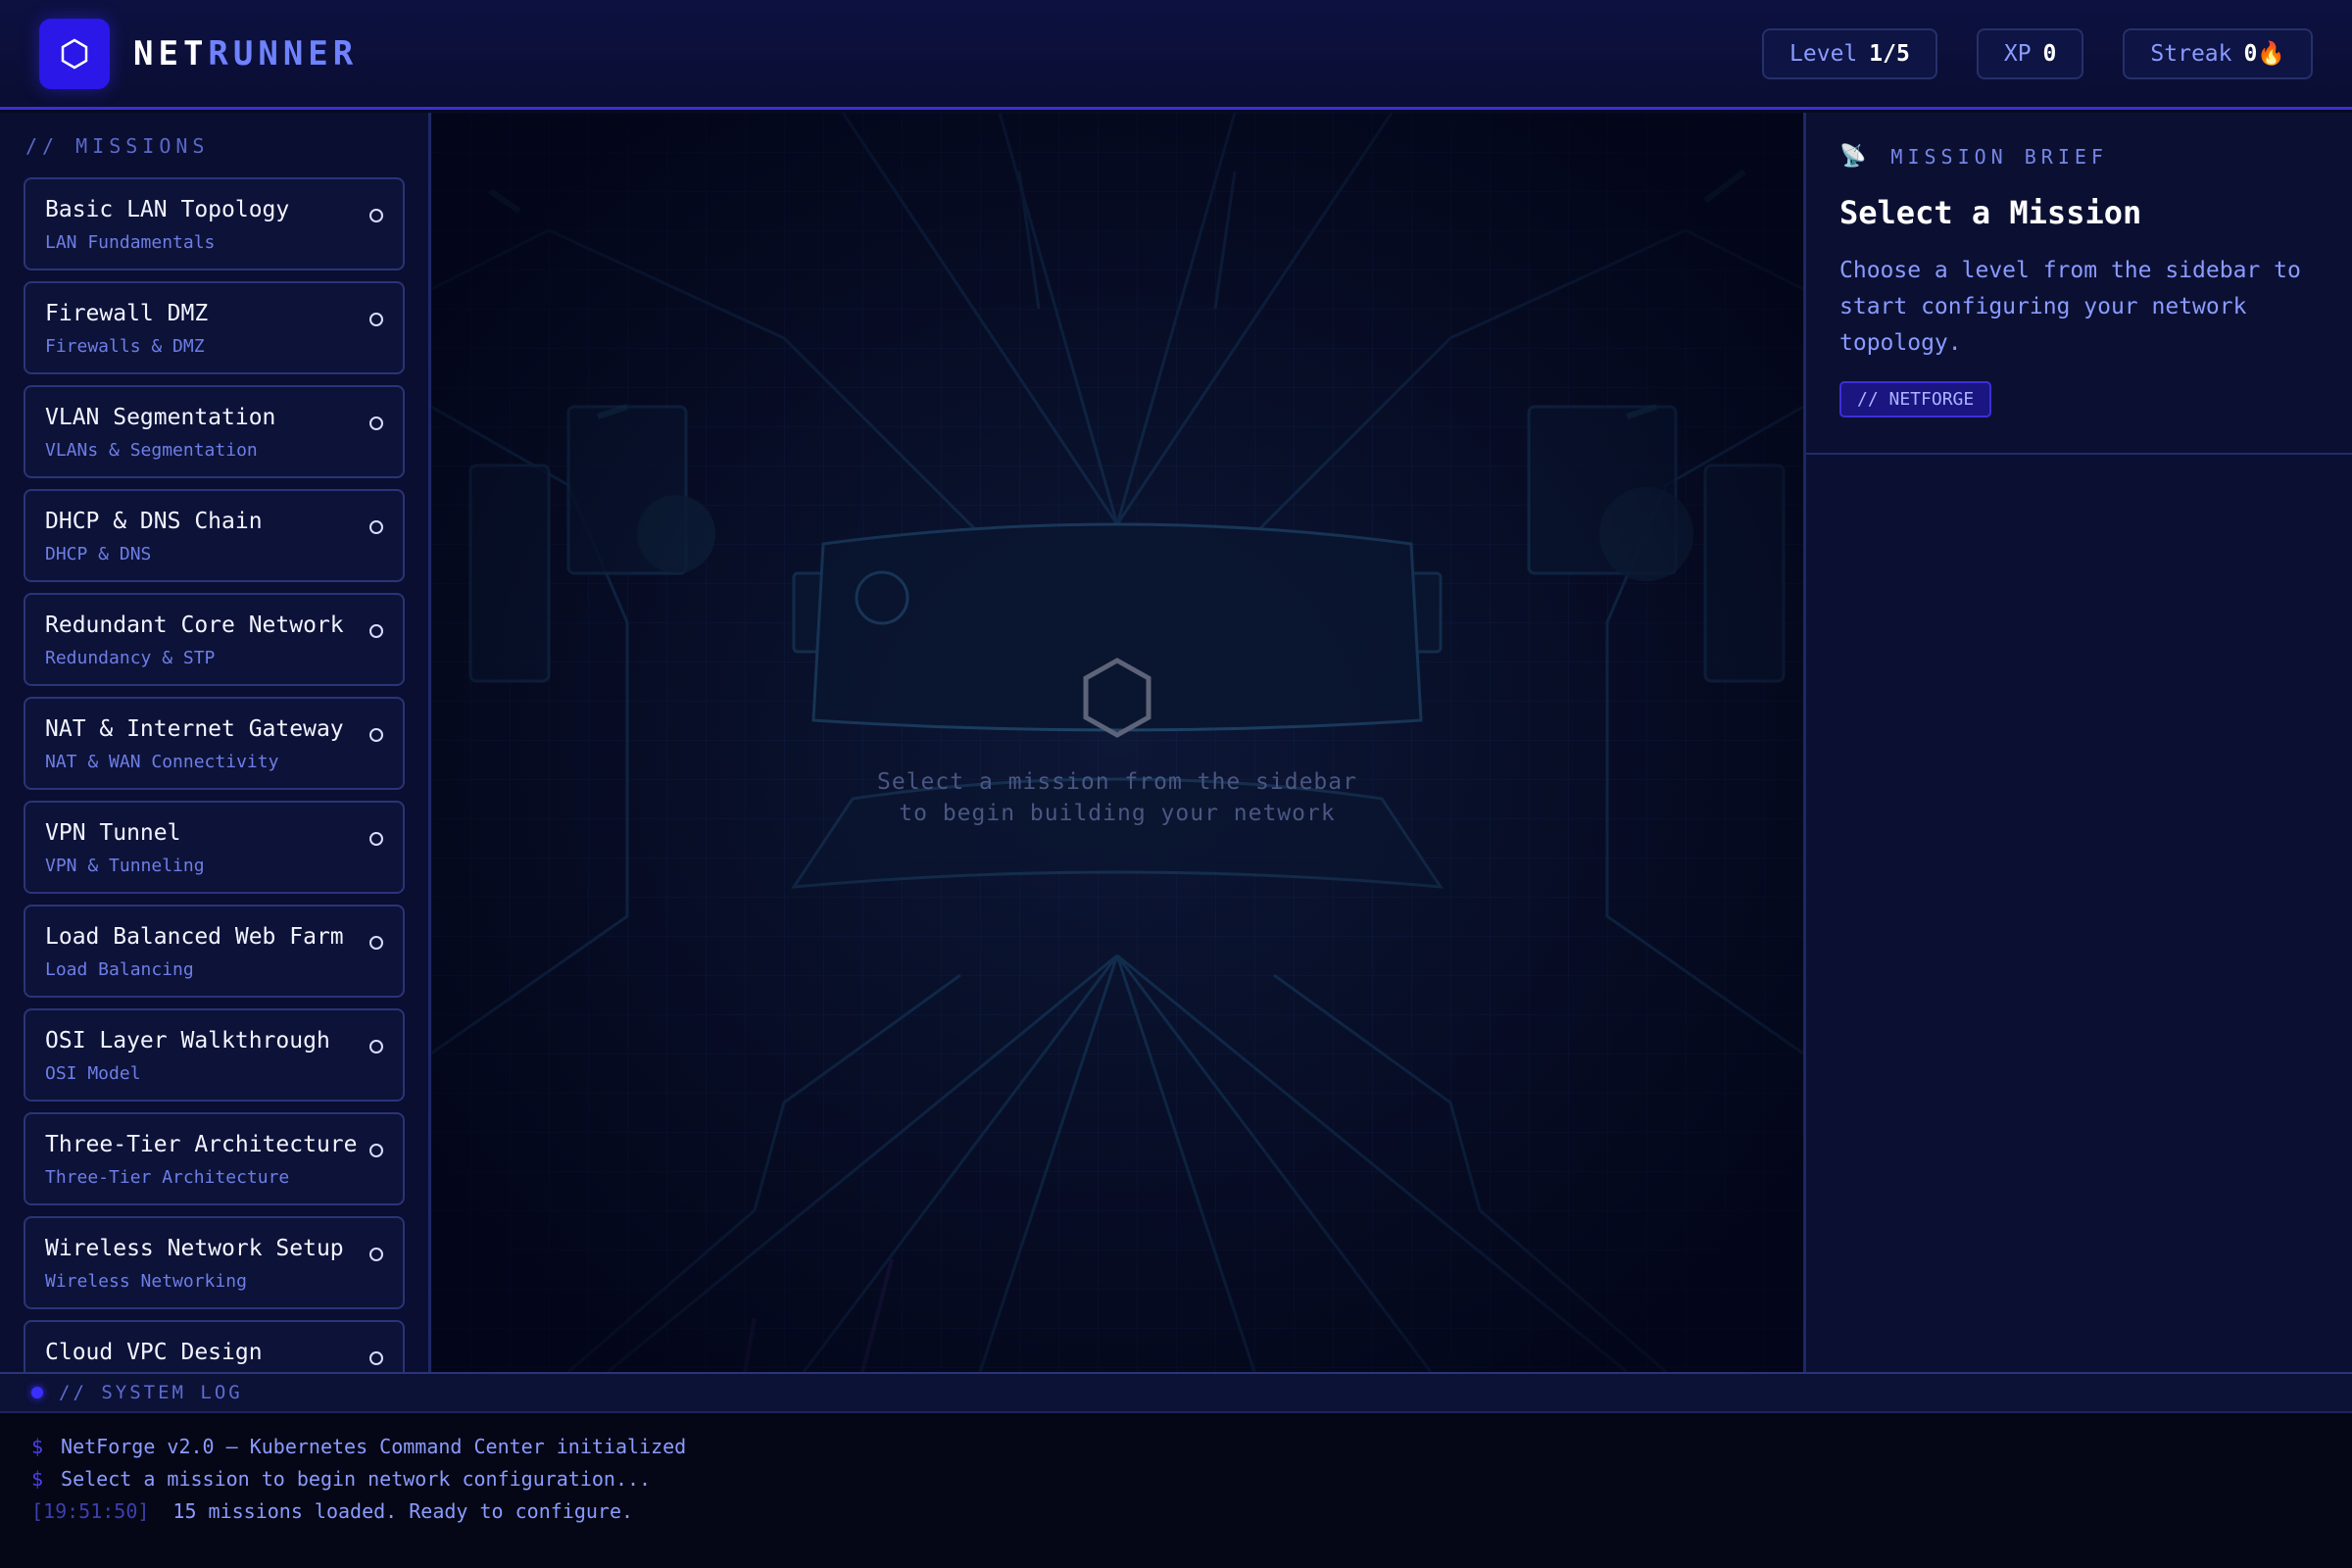 The height and width of the screenshot is (1568, 2352). Describe the element at coordinates (146, 1281) in the screenshot. I see `mission-category: Wireless Networking` at that location.